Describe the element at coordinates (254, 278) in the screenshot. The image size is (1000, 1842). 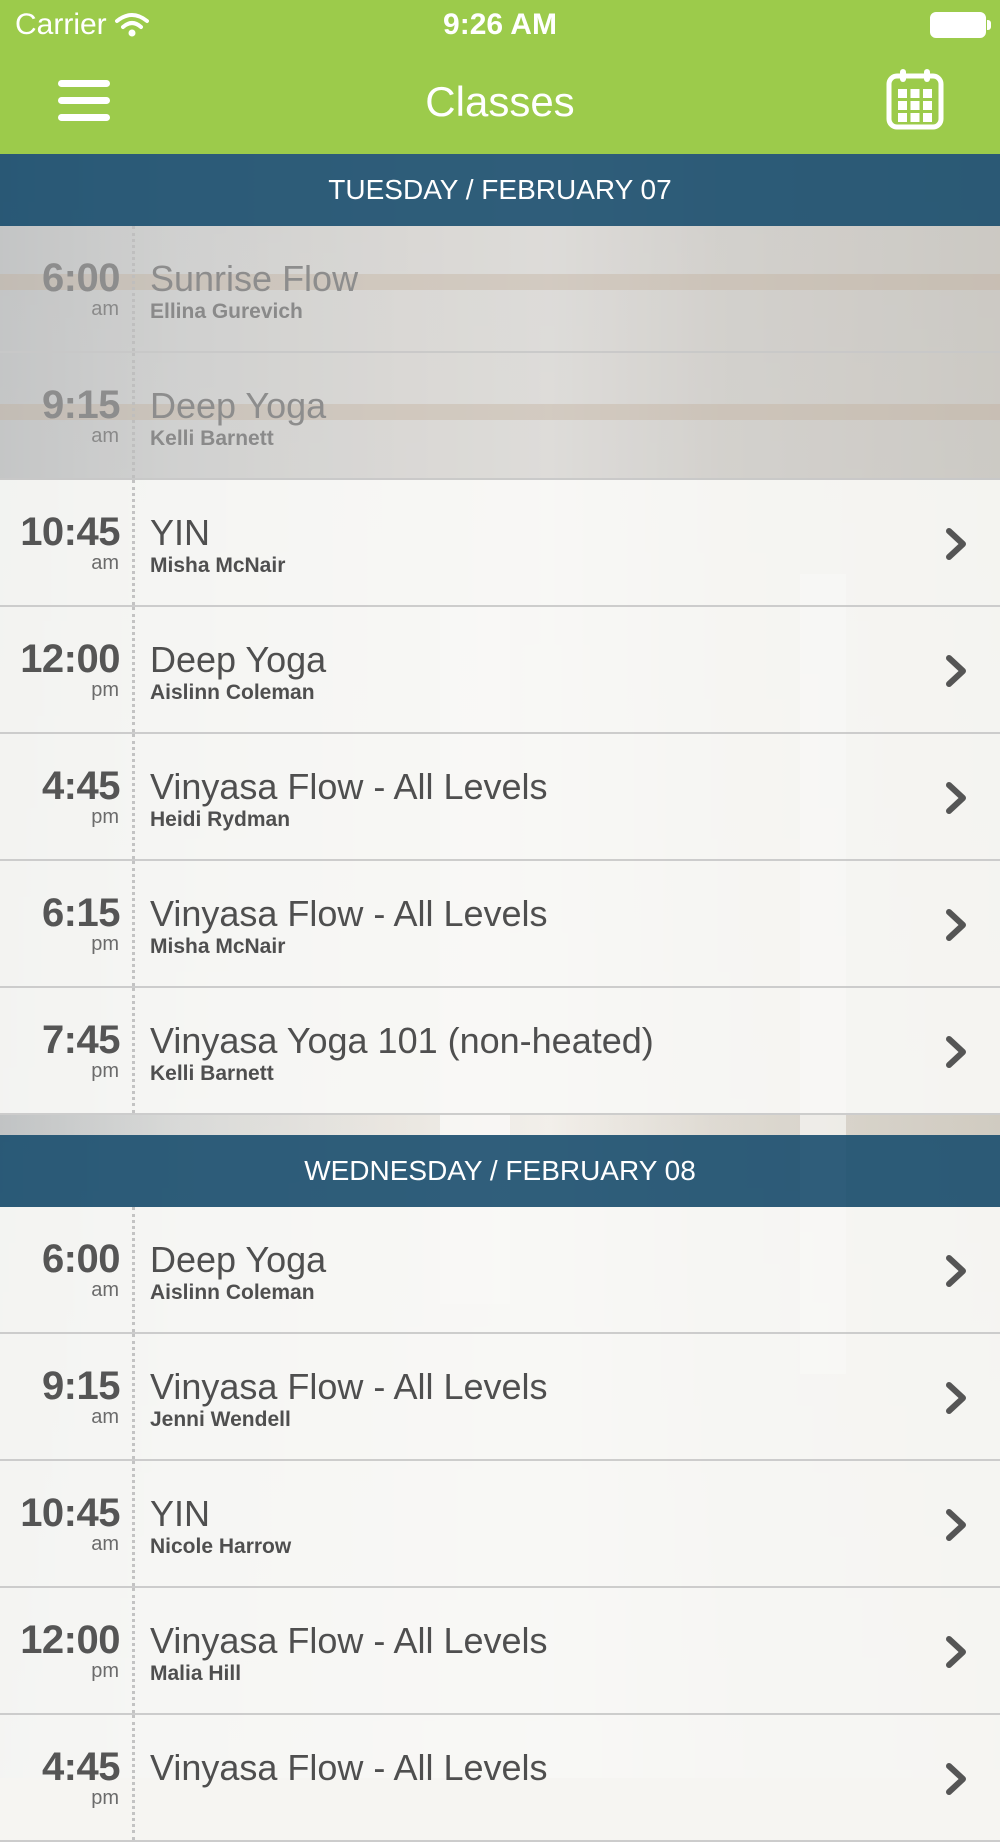
I see `class-name: Sunrise Flow` at that location.